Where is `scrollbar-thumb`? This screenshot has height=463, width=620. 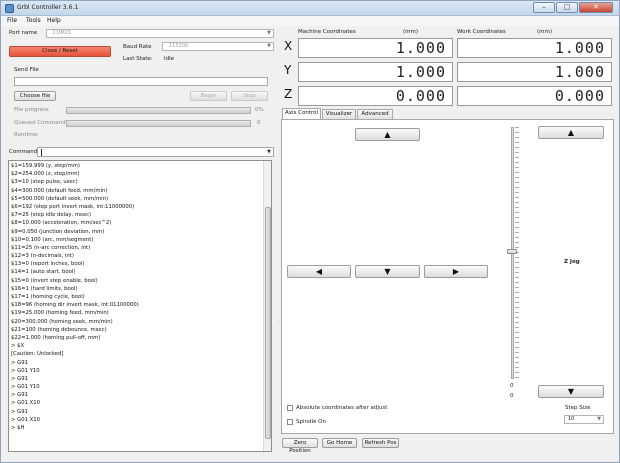
scrollbar-thumb is located at coordinates (268, 323).